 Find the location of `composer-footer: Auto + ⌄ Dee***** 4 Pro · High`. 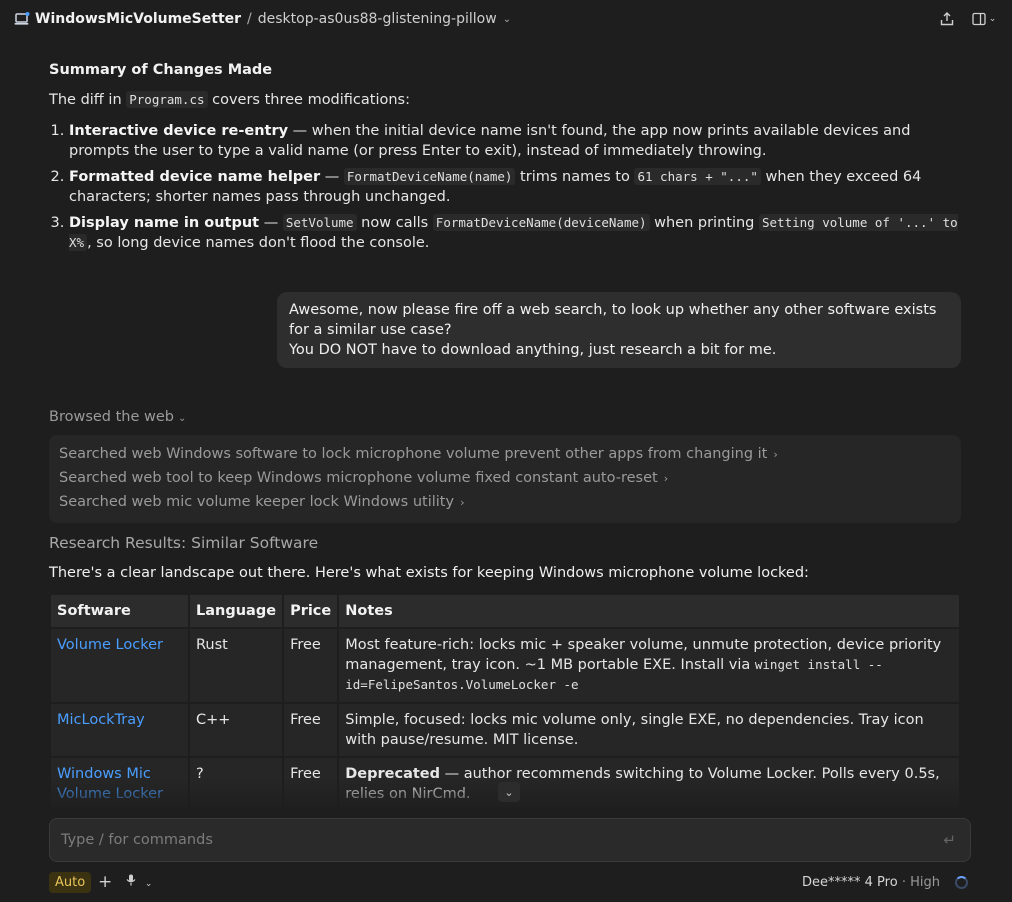

composer-footer: Auto + ⌄ Dee***** 4 Pro · High is located at coordinates (506, 884).